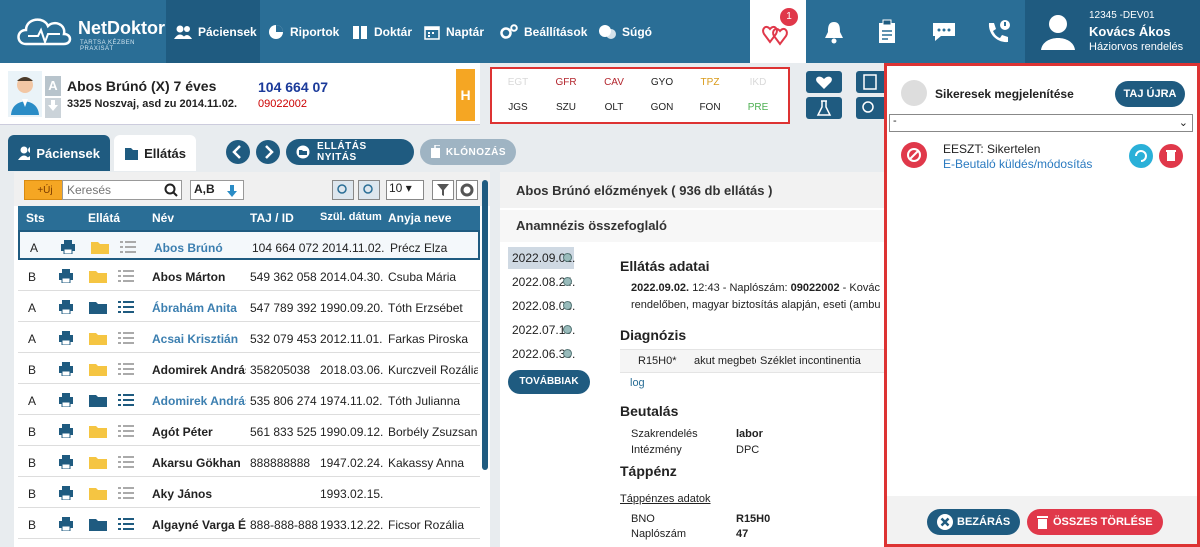 The height and width of the screenshot is (547, 1200). Describe the element at coordinates (549, 382) in the screenshot. I see `more-button: TOVÁBBIAK` at that location.